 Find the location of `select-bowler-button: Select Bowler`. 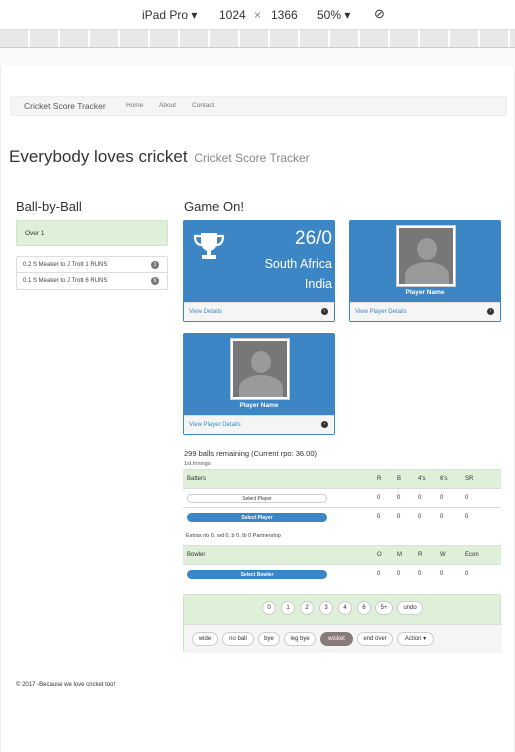

select-bowler-button: Select Bowler is located at coordinates (257, 574).